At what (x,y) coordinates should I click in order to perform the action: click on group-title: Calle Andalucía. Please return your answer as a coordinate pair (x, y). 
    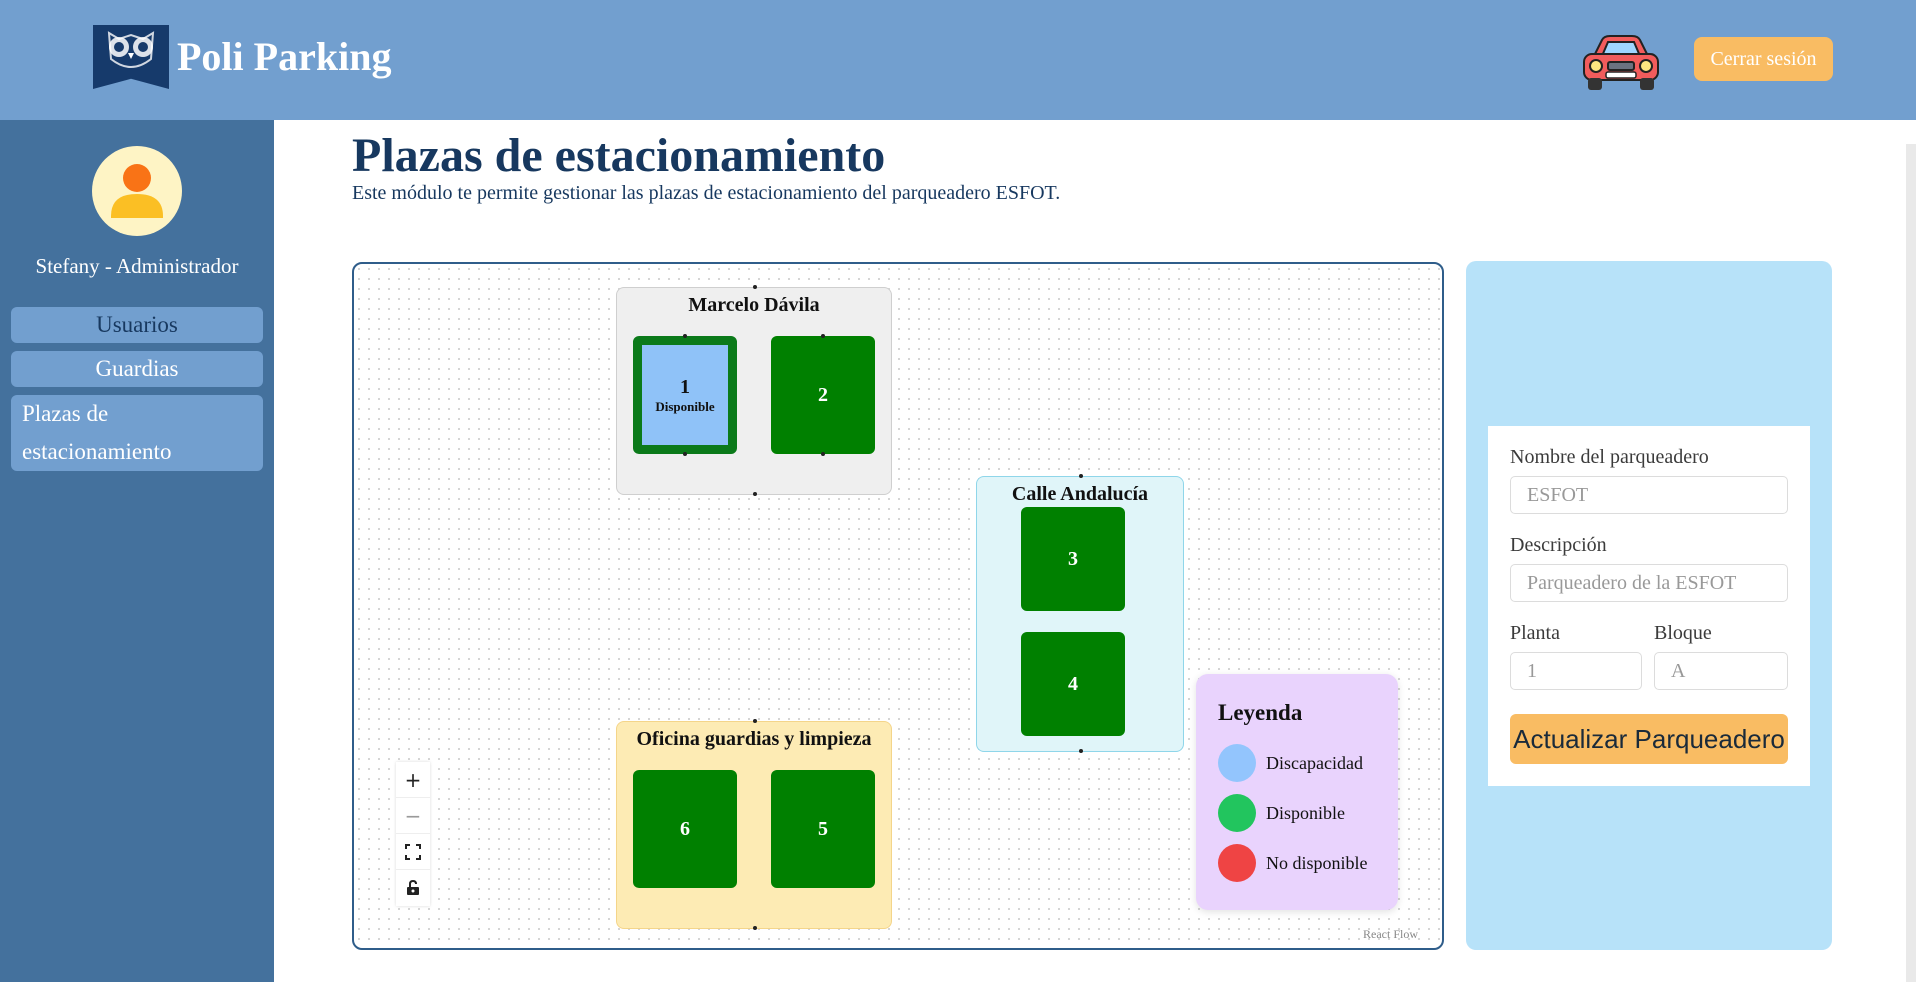
    Looking at the image, I should click on (1080, 494).